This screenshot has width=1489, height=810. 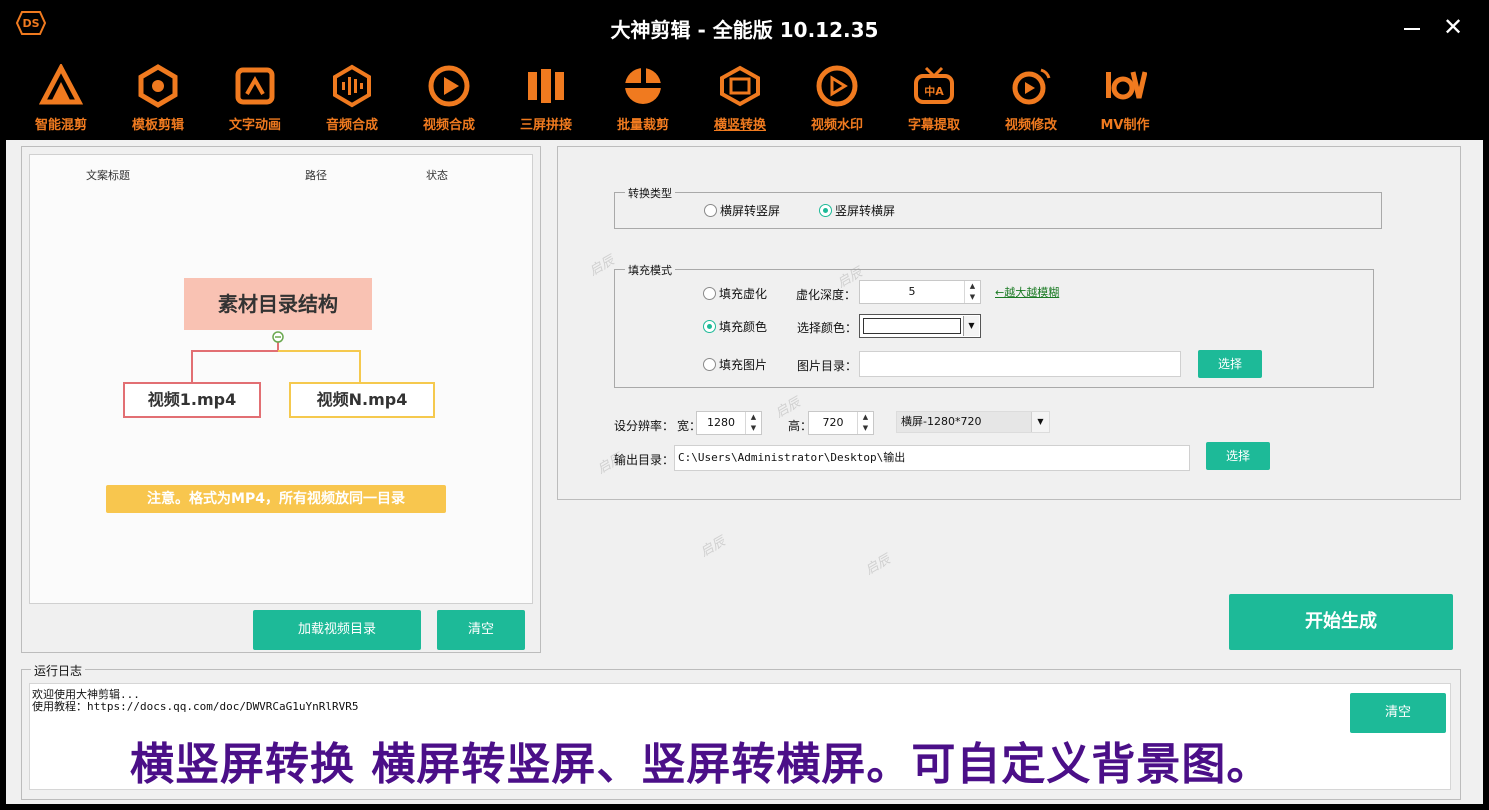 I want to click on blur-depth-label: 虚化深度：, so click(x=826, y=295).